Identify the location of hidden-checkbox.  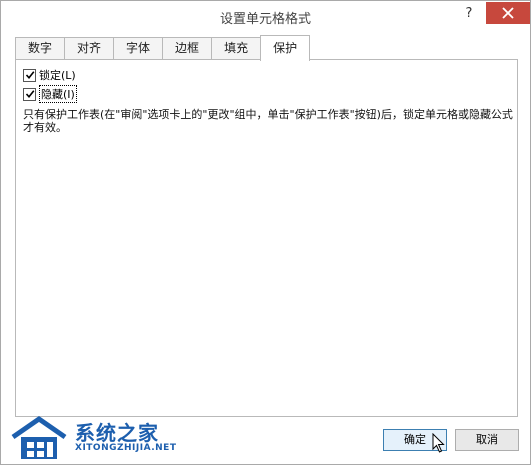
(29, 94).